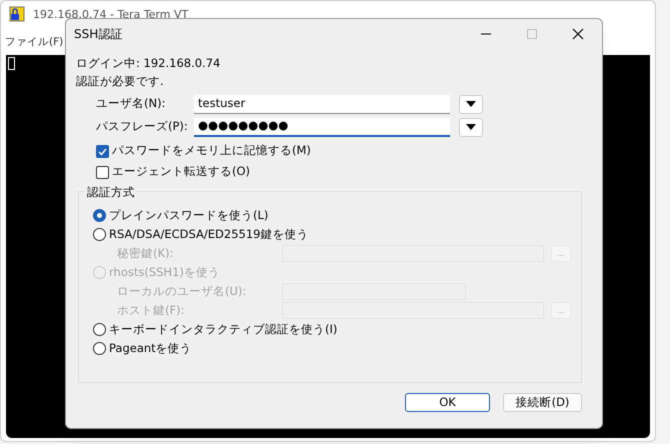 The image size is (670, 444). Describe the element at coordinates (322, 104) in the screenshot. I see `input-field: testuser` at that location.